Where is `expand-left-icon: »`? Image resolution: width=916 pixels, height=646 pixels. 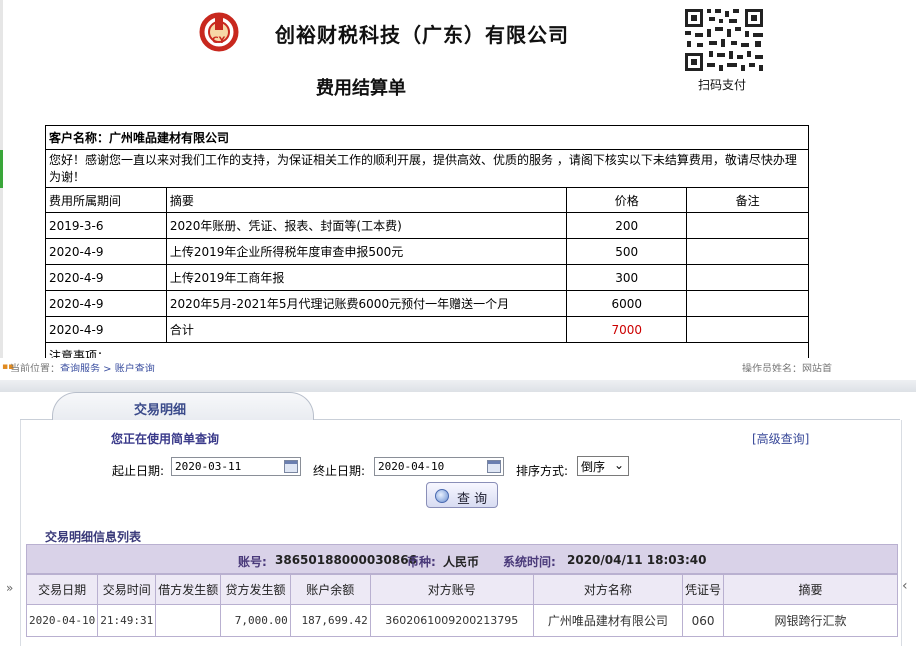 expand-left-icon: » is located at coordinates (9, 588).